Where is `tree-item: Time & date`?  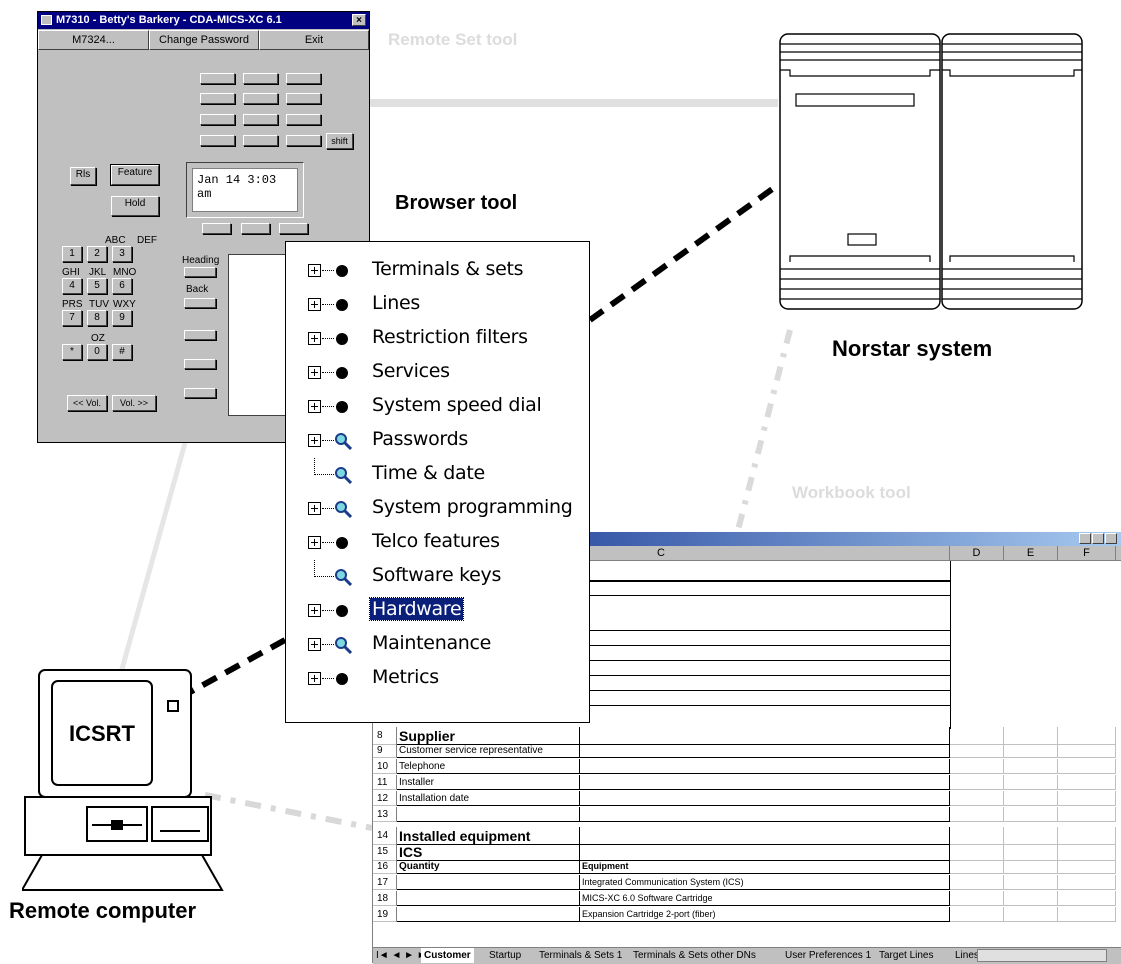 tree-item: Time & date is located at coordinates (436, 475).